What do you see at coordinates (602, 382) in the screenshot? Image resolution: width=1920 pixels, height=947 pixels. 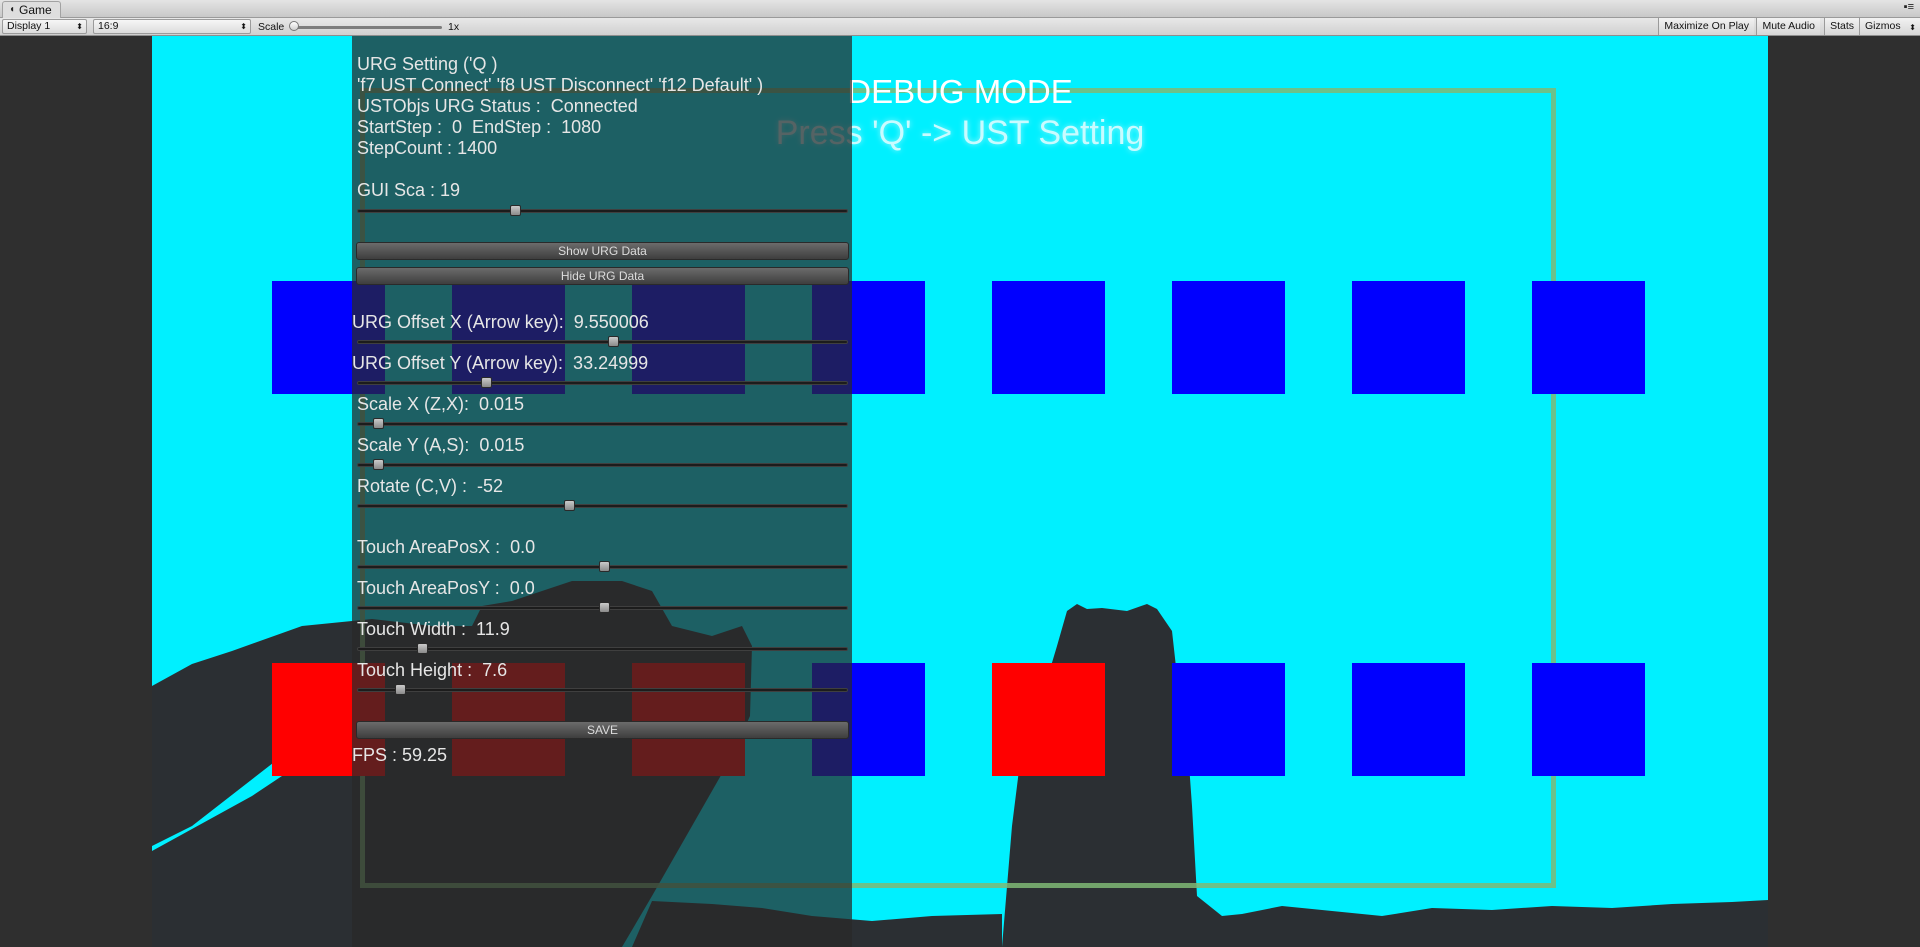 I see `offset-y-slider` at bounding box center [602, 382].